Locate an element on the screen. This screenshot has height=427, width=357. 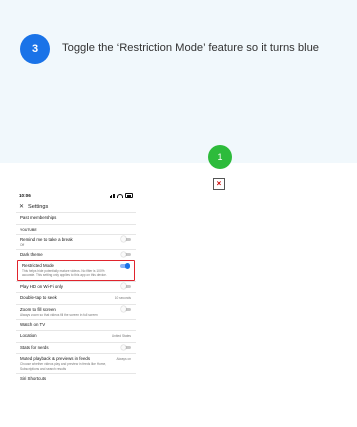
remind-break-sub: Off is located at coordinates (22, 244).